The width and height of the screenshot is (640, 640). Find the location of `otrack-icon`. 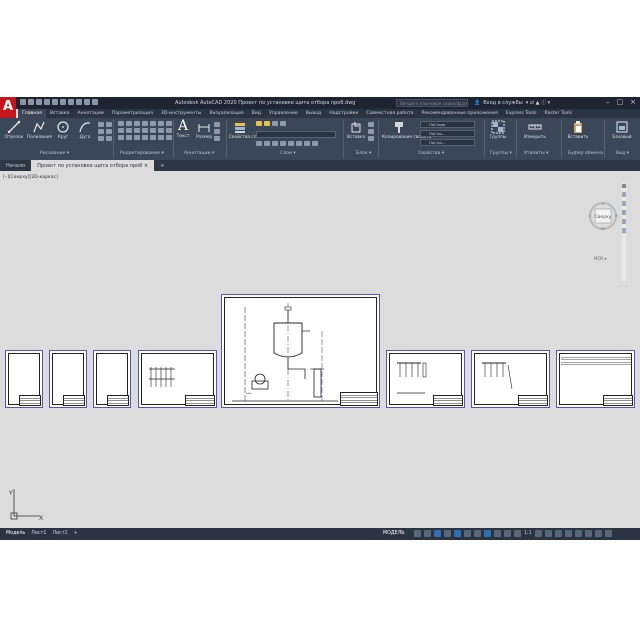

otrack-icon is located at coordinates (467, 533).